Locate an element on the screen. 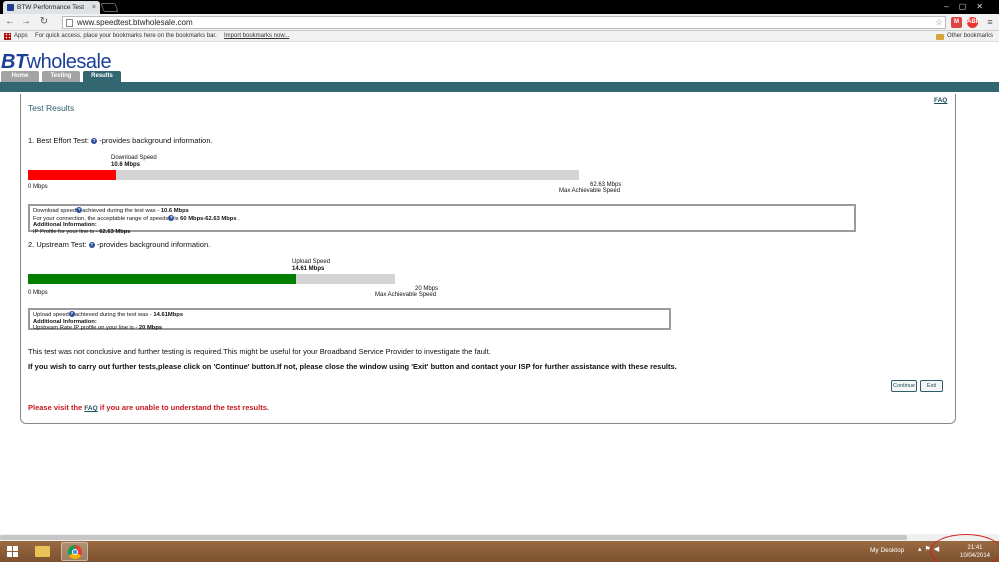 This screenshot has height=562, width=999. forward-icon: → is located at coordinates (26, 22).